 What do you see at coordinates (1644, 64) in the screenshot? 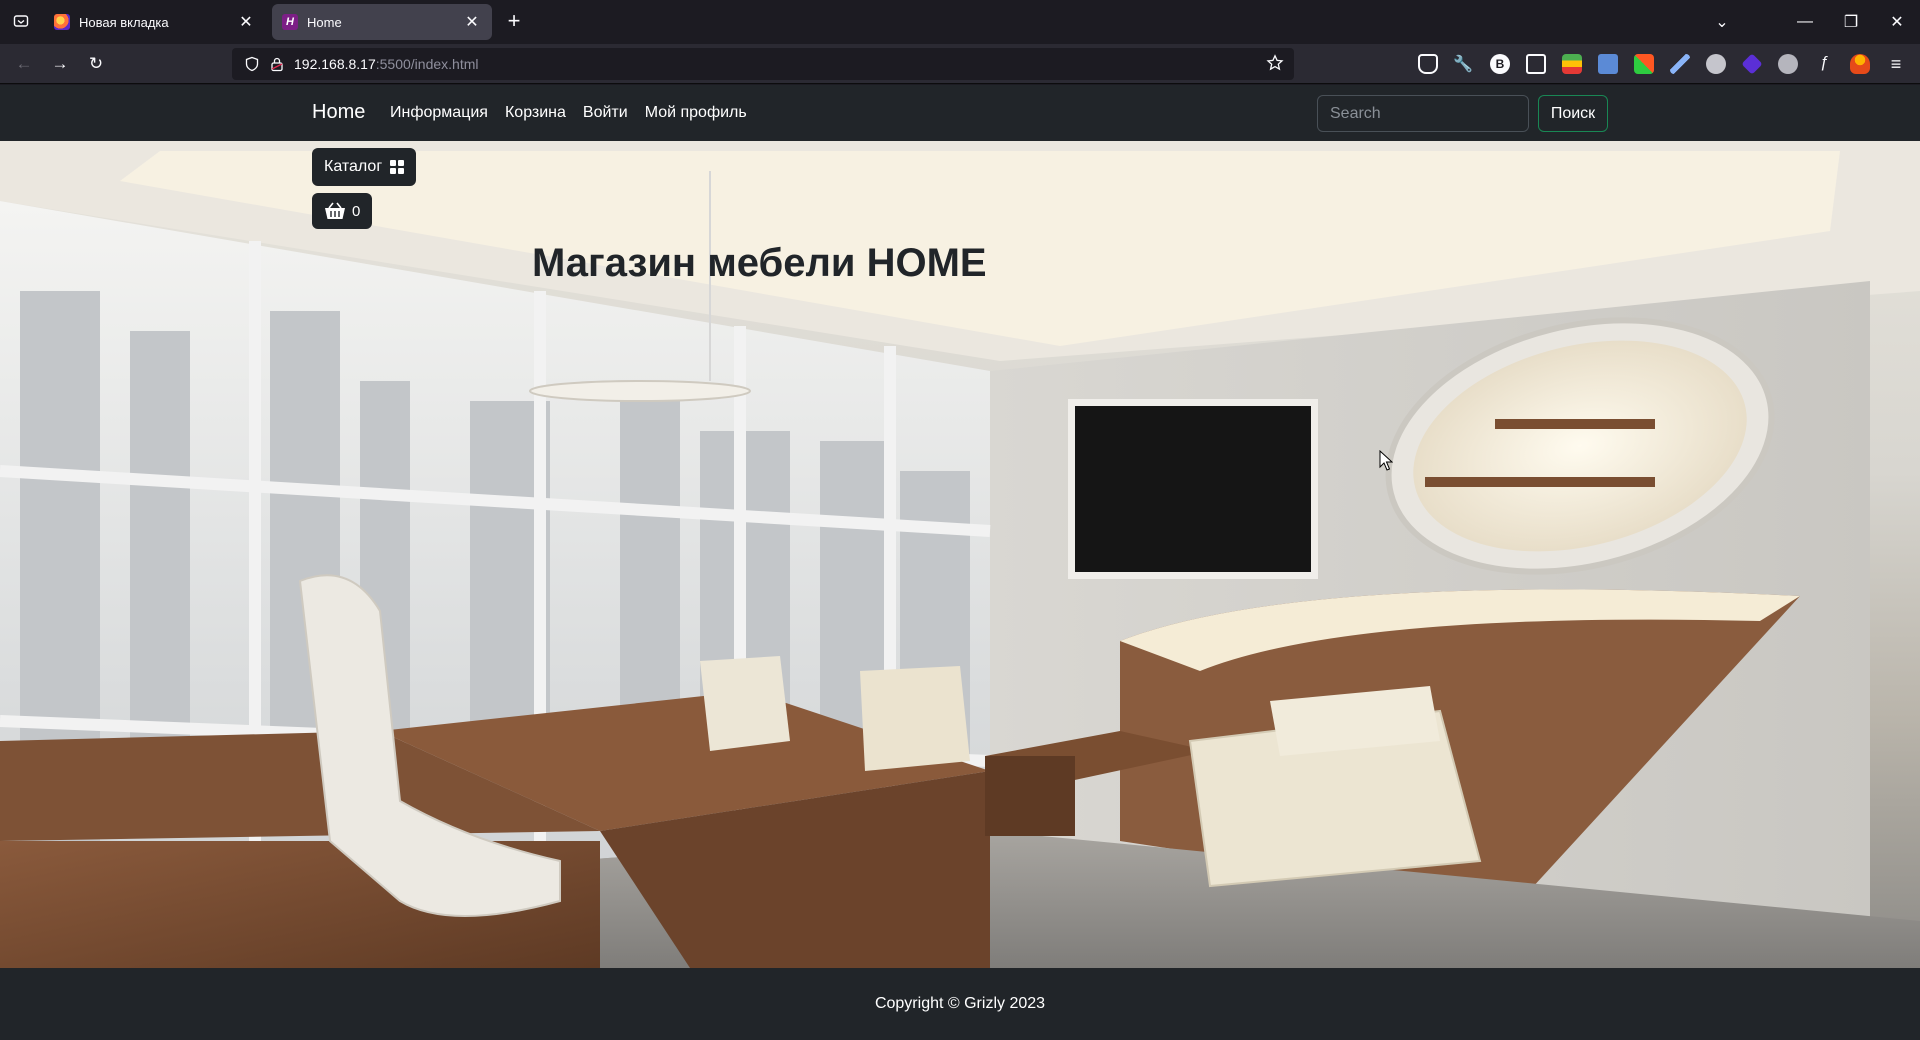
I see `tools-extension-icon` at bounding box center [1644, 64].